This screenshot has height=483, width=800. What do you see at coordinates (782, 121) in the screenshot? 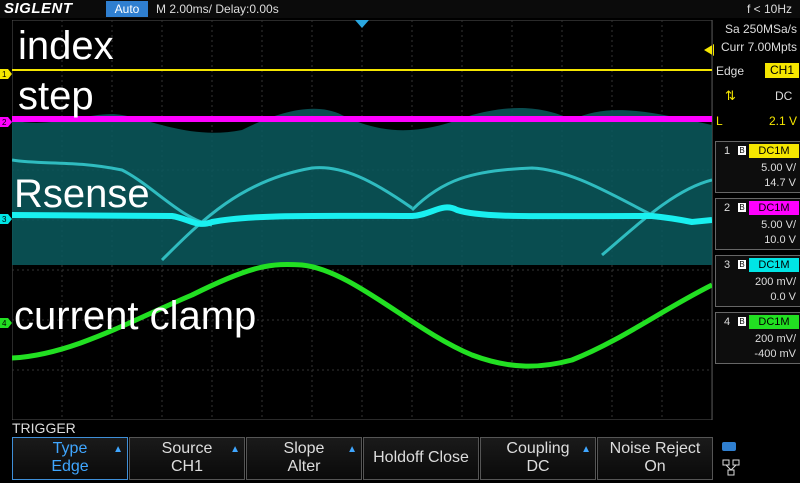
I see `trigger-level-value: 2.1 V` at bounding box center [782, 121].